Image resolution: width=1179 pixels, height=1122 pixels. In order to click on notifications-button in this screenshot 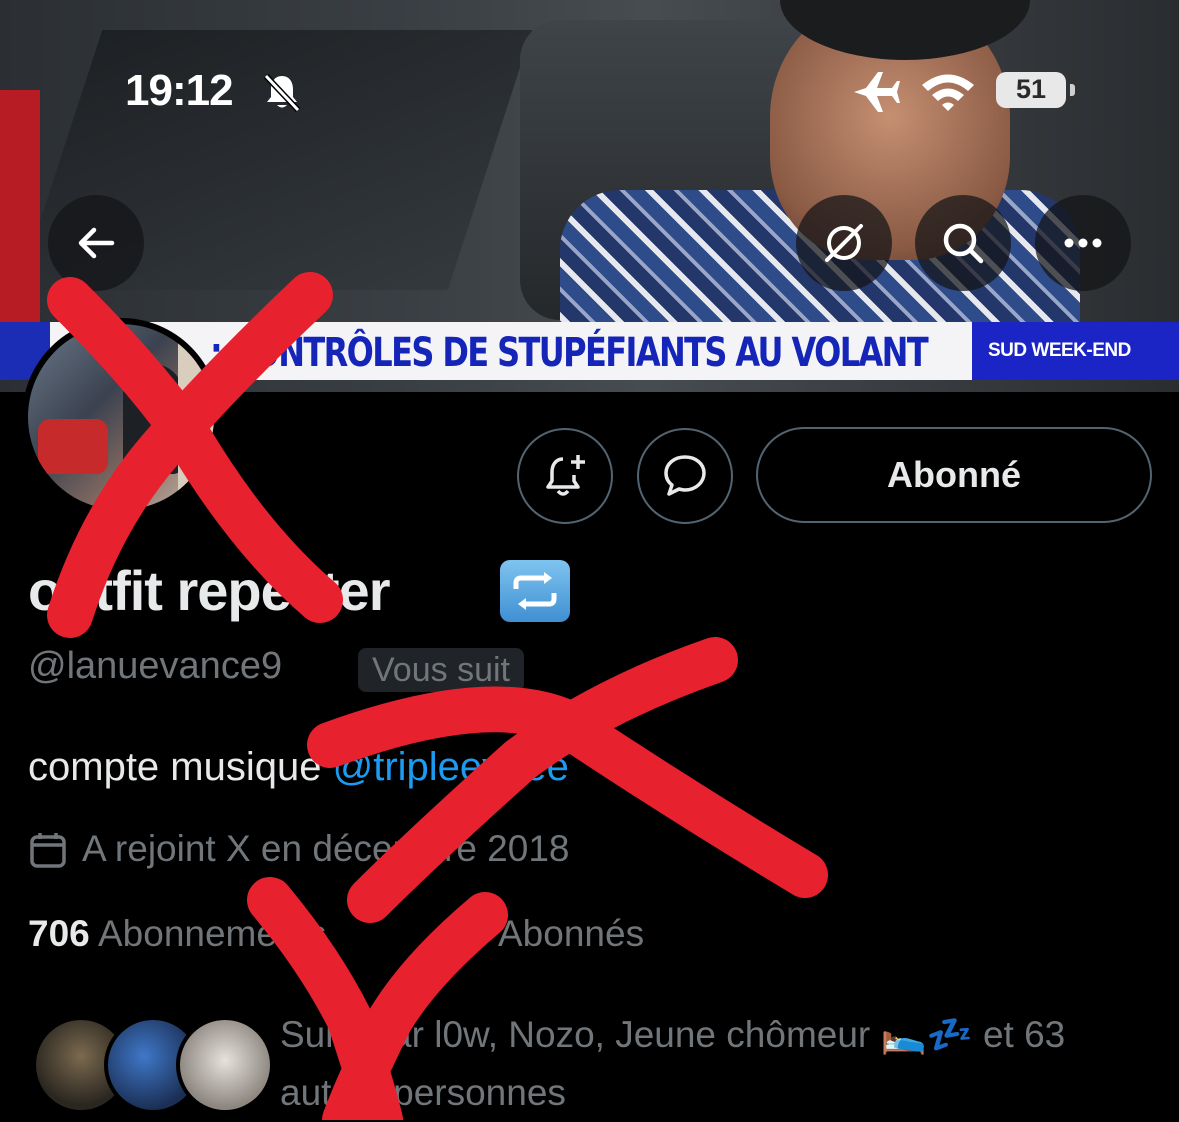, I will do `click(565, 476)`.